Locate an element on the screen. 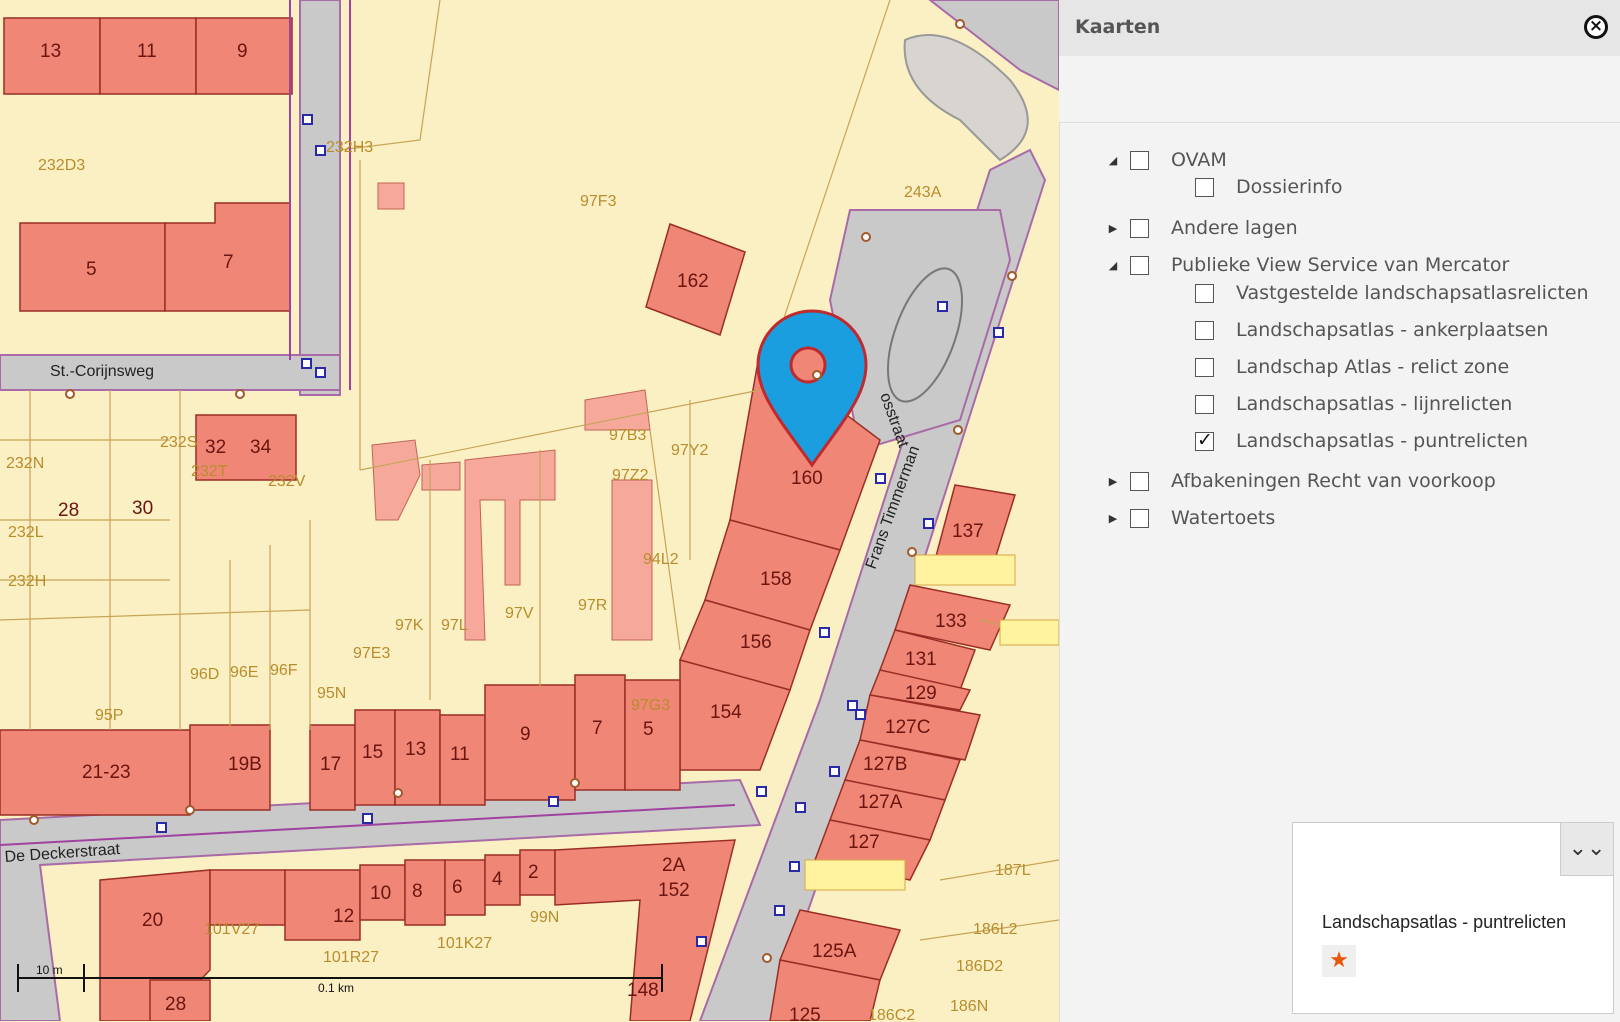  bld-label: 19B is located at coordinates (245, 764).